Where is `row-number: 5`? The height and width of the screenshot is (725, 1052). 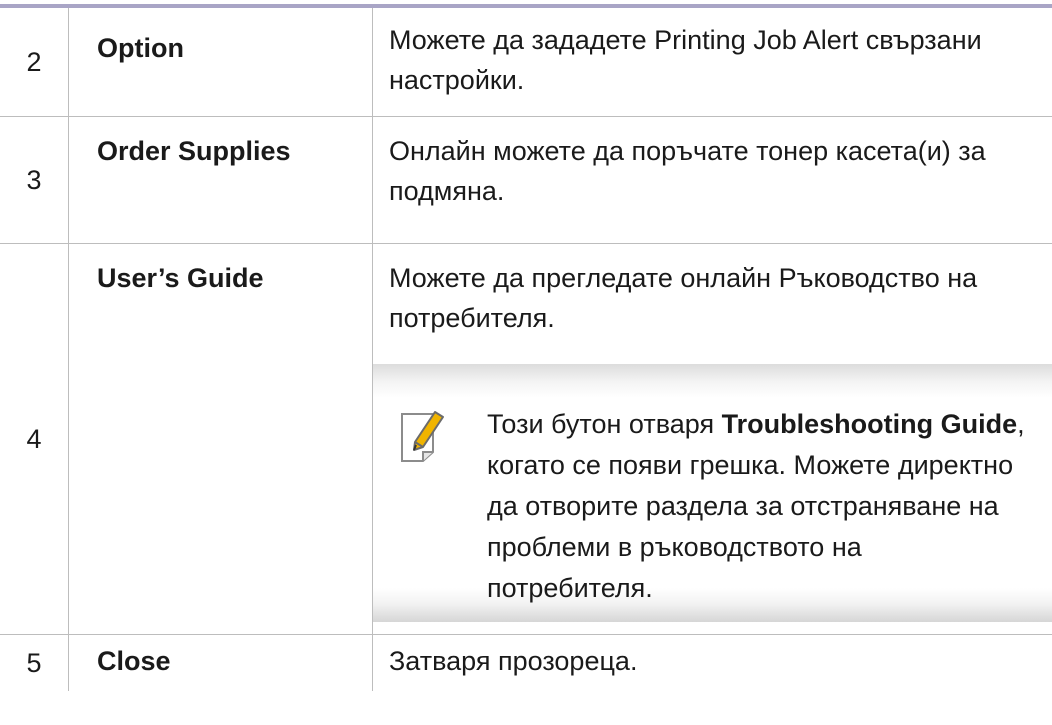 row-number: 5 is located at coordinates (34, 662).